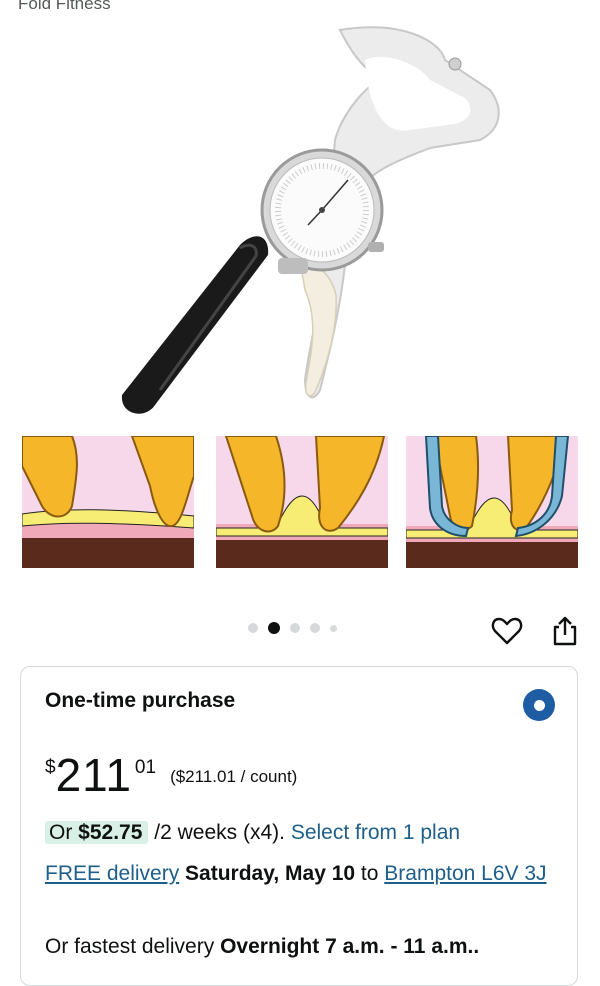  I want to click on installment-amount: $52.75, so click(110, 832).